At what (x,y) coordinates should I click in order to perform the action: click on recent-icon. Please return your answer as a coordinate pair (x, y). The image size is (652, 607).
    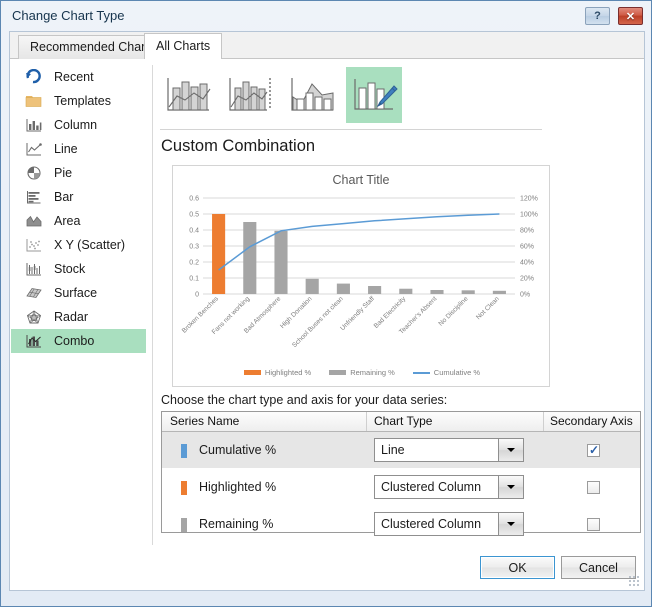
    Looking at the image, I should click on (33, 76).